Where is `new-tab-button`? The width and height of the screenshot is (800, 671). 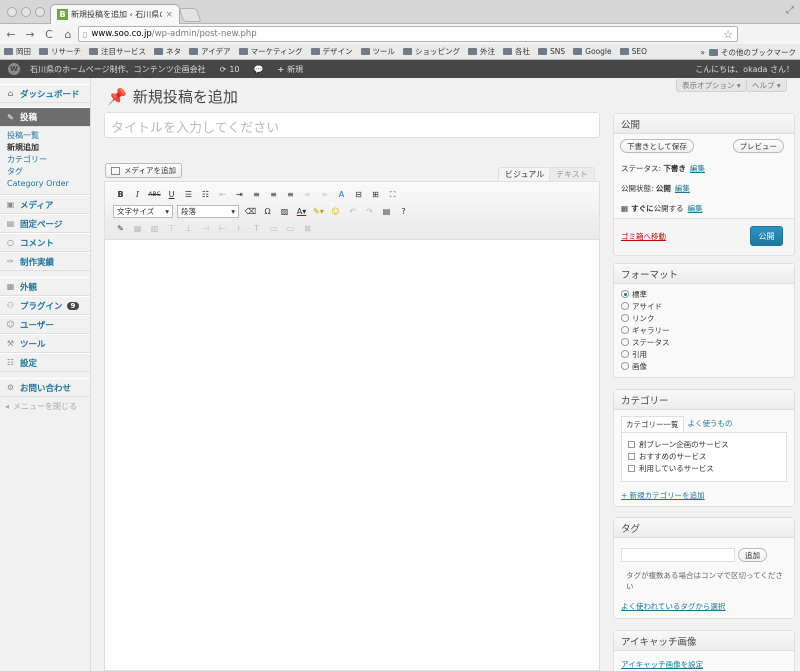 new-tab-button is located at coordinates (190, 15).